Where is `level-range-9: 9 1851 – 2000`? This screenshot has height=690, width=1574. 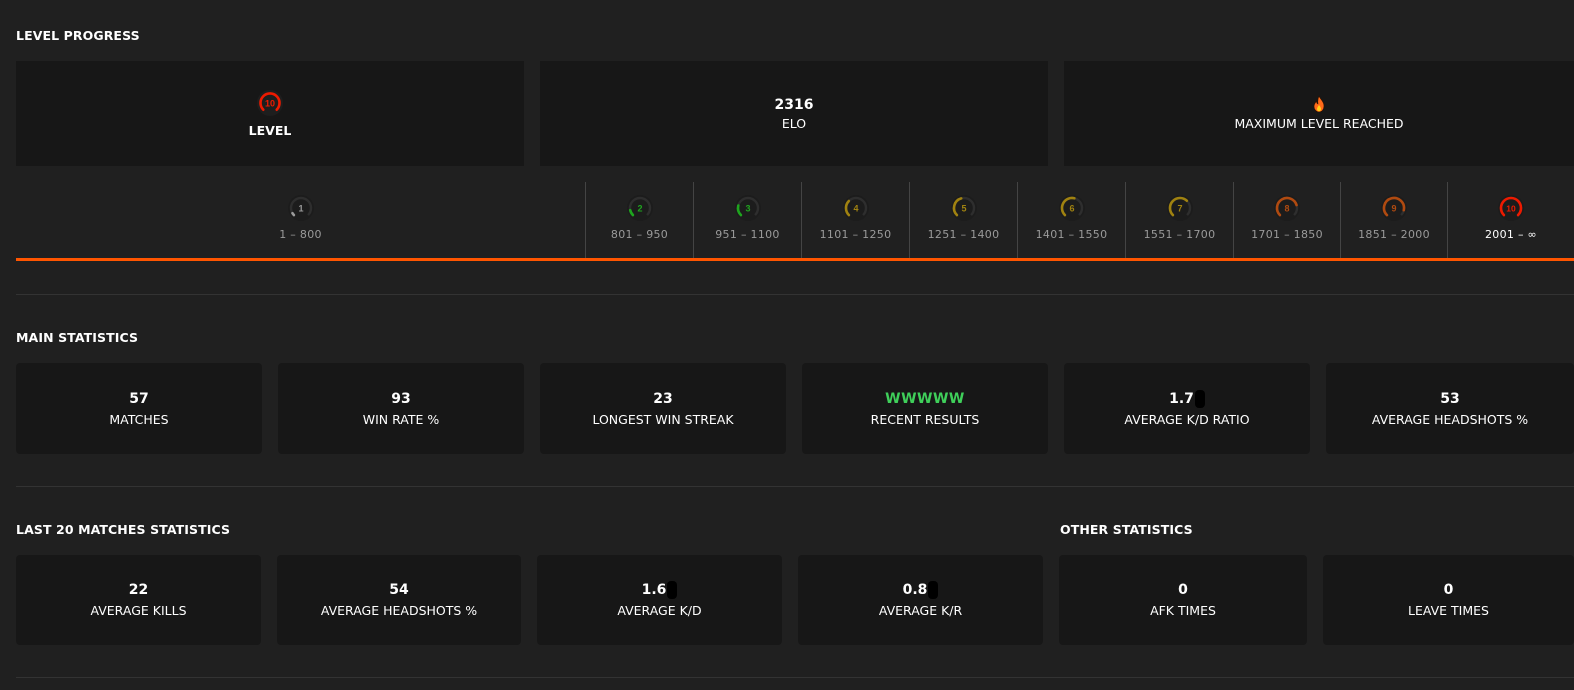 level-range-9: 9 1851 – 2000 is located at coordinates (1393, 220).